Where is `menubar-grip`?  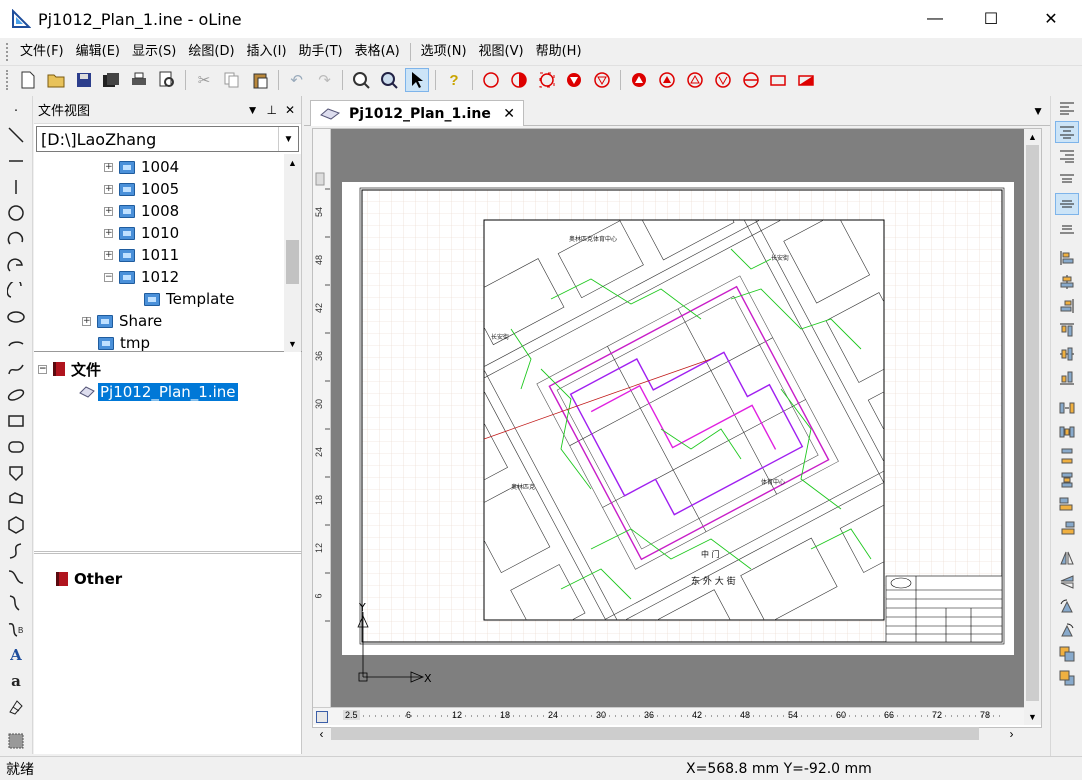
menubar-grip is located at coordinates (10, 51).